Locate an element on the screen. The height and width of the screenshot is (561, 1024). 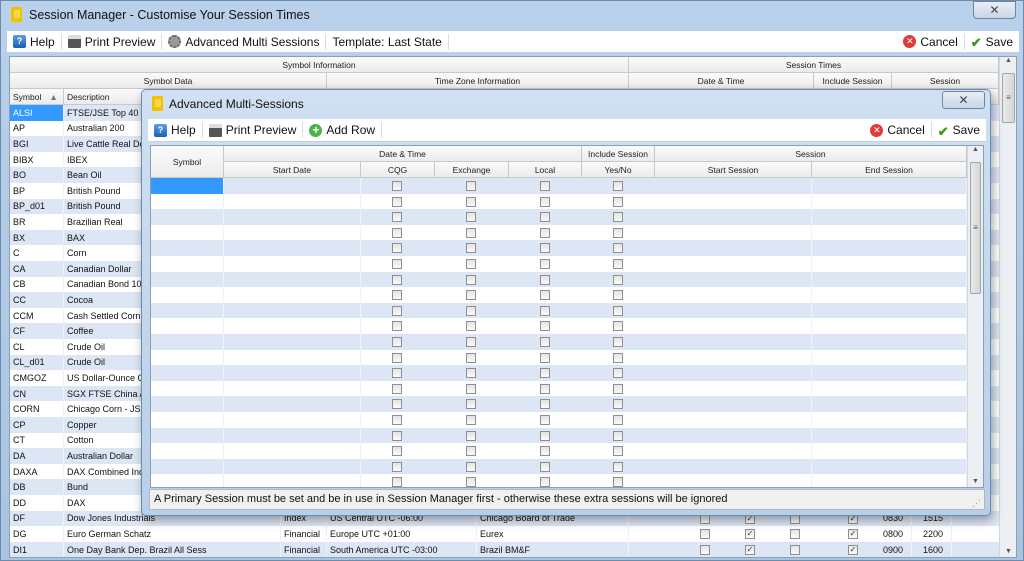
cell-symbol: CA is located at coordinates (37, 269).